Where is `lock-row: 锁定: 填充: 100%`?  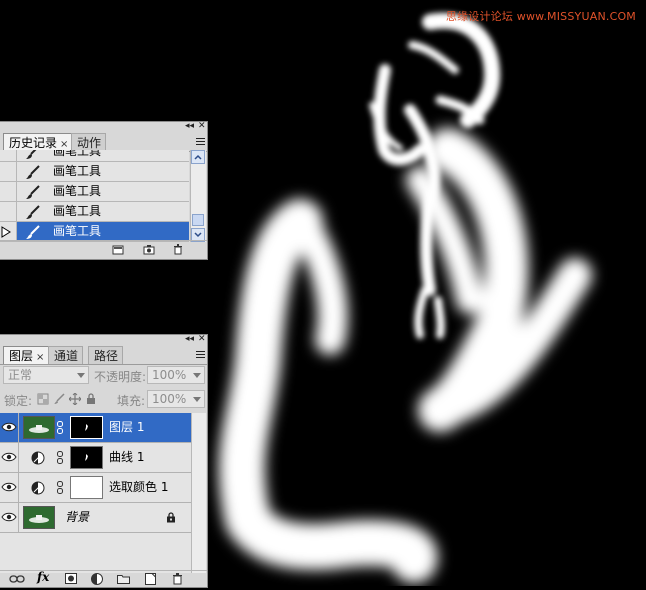
lock-row: 锁定: 填充: 100% is located at coordinates (103, 400).